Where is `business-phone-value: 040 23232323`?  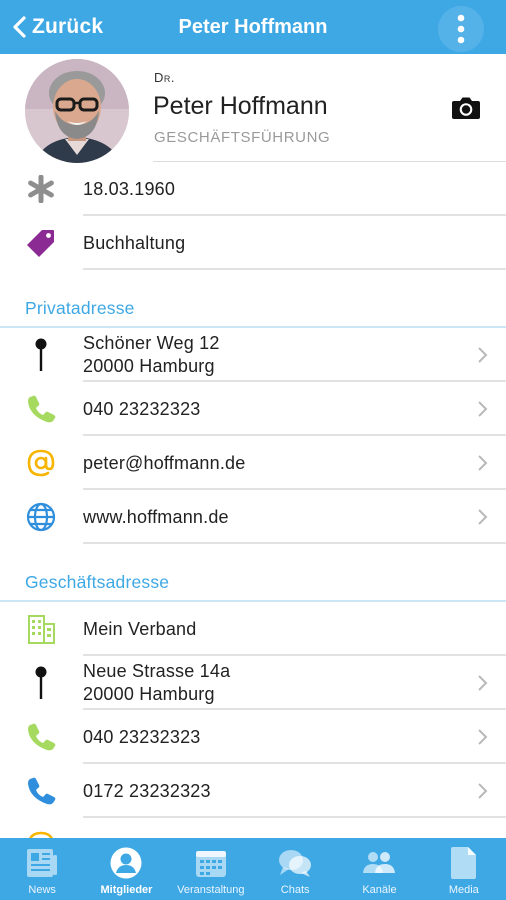
business-phone-value: 040 23232323 is located at coordinates (142, 736).